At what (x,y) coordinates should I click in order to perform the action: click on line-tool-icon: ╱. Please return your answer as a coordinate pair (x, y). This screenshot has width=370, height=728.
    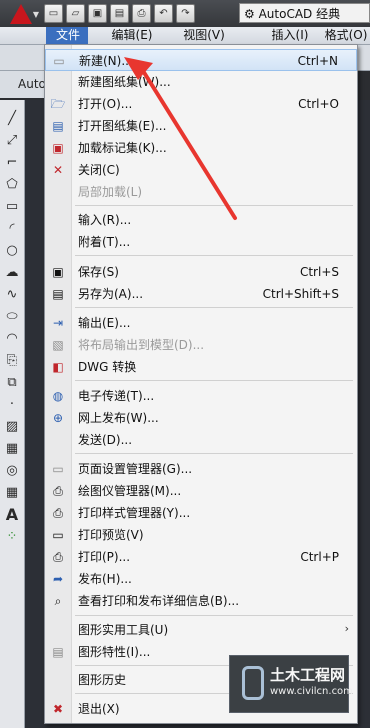
    Looking at the image, I should click on (12, 119).